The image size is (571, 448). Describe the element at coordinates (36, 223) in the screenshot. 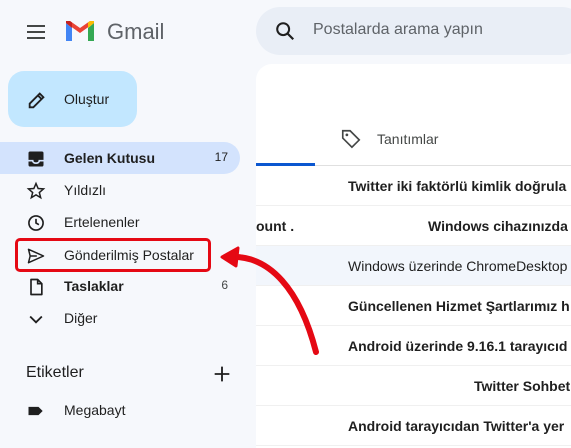

I see `clock-icon` at that location.